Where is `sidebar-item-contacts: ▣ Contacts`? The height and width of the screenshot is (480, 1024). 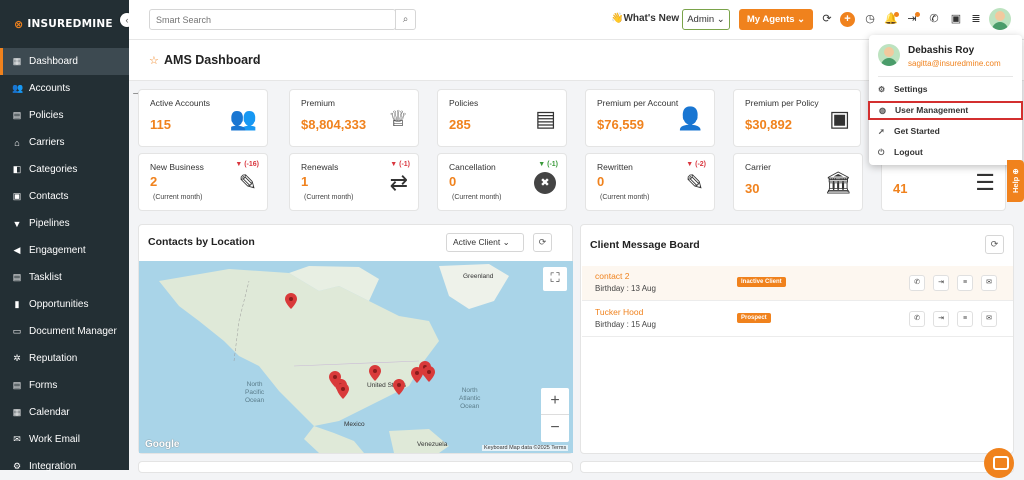 sidebar-item-contacts: ▣ Contacts is located at coordinates (64, 196).